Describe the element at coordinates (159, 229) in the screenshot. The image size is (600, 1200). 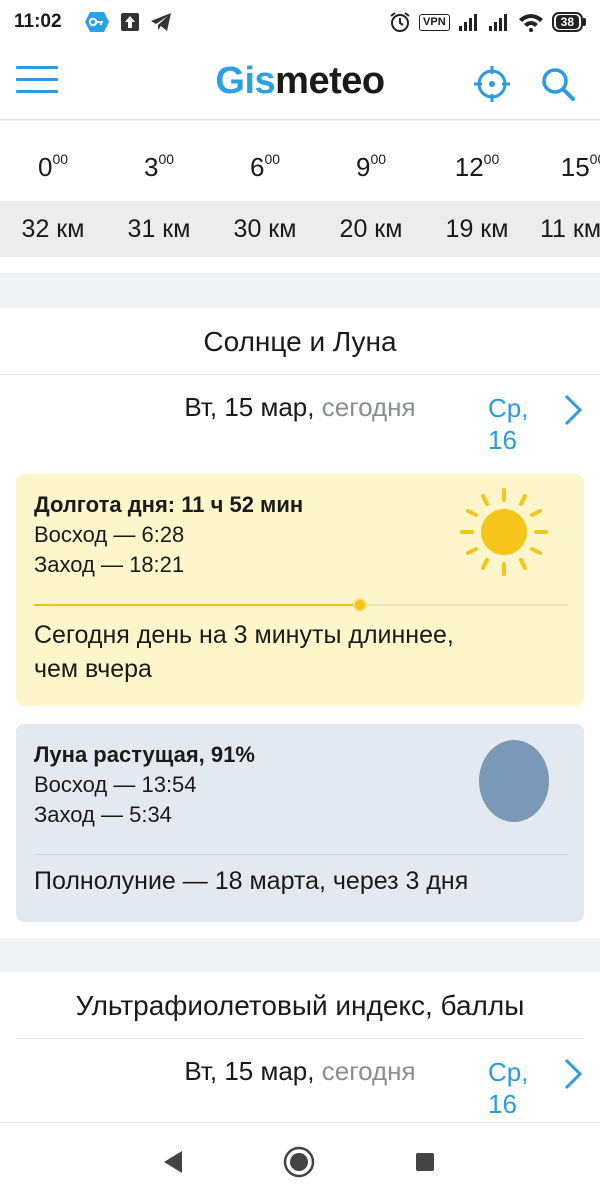
I see `visibility-value: 31 км` at that location.